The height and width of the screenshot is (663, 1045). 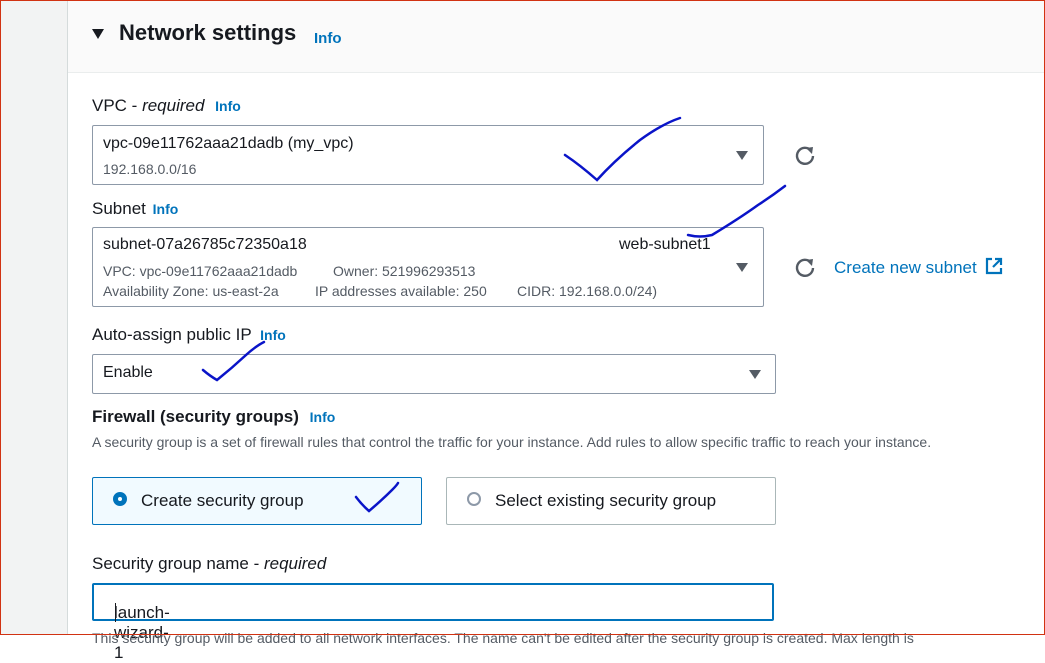 I want to click on vpc-label: VPC - required Info, so click(x=166, y=106).